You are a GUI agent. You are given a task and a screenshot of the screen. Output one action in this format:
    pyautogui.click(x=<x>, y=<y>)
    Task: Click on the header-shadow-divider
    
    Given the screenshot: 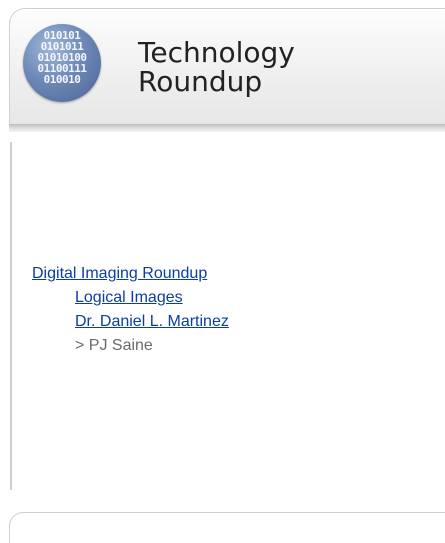 What is the action you would take?
    pyautogui.click(x=227, y=128)
    